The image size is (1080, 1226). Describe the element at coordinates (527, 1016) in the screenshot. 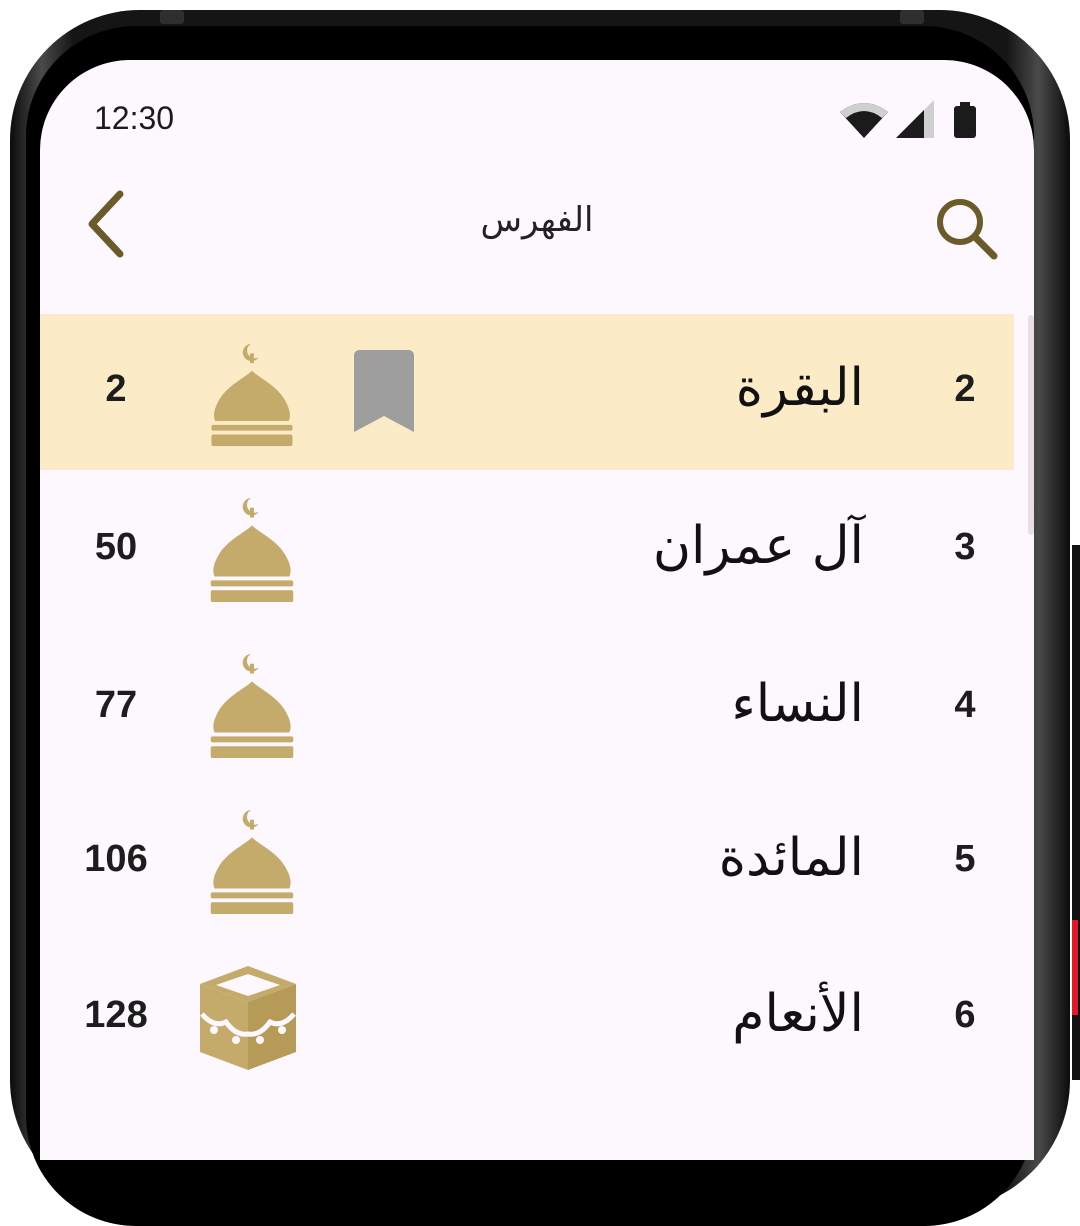

I see `surah-row: 128 الأنعام 6` at that location.